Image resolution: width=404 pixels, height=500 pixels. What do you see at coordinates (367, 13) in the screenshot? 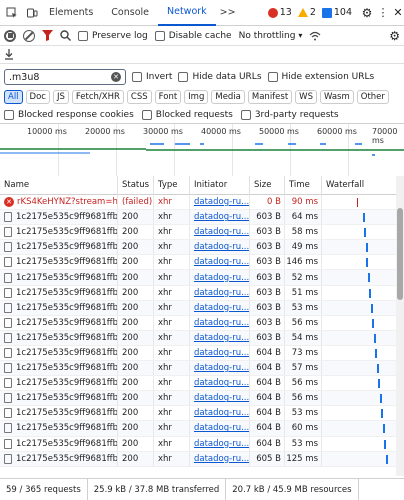
I see `settings-gear-icon: ⚙` at bounding box center [367, 13].